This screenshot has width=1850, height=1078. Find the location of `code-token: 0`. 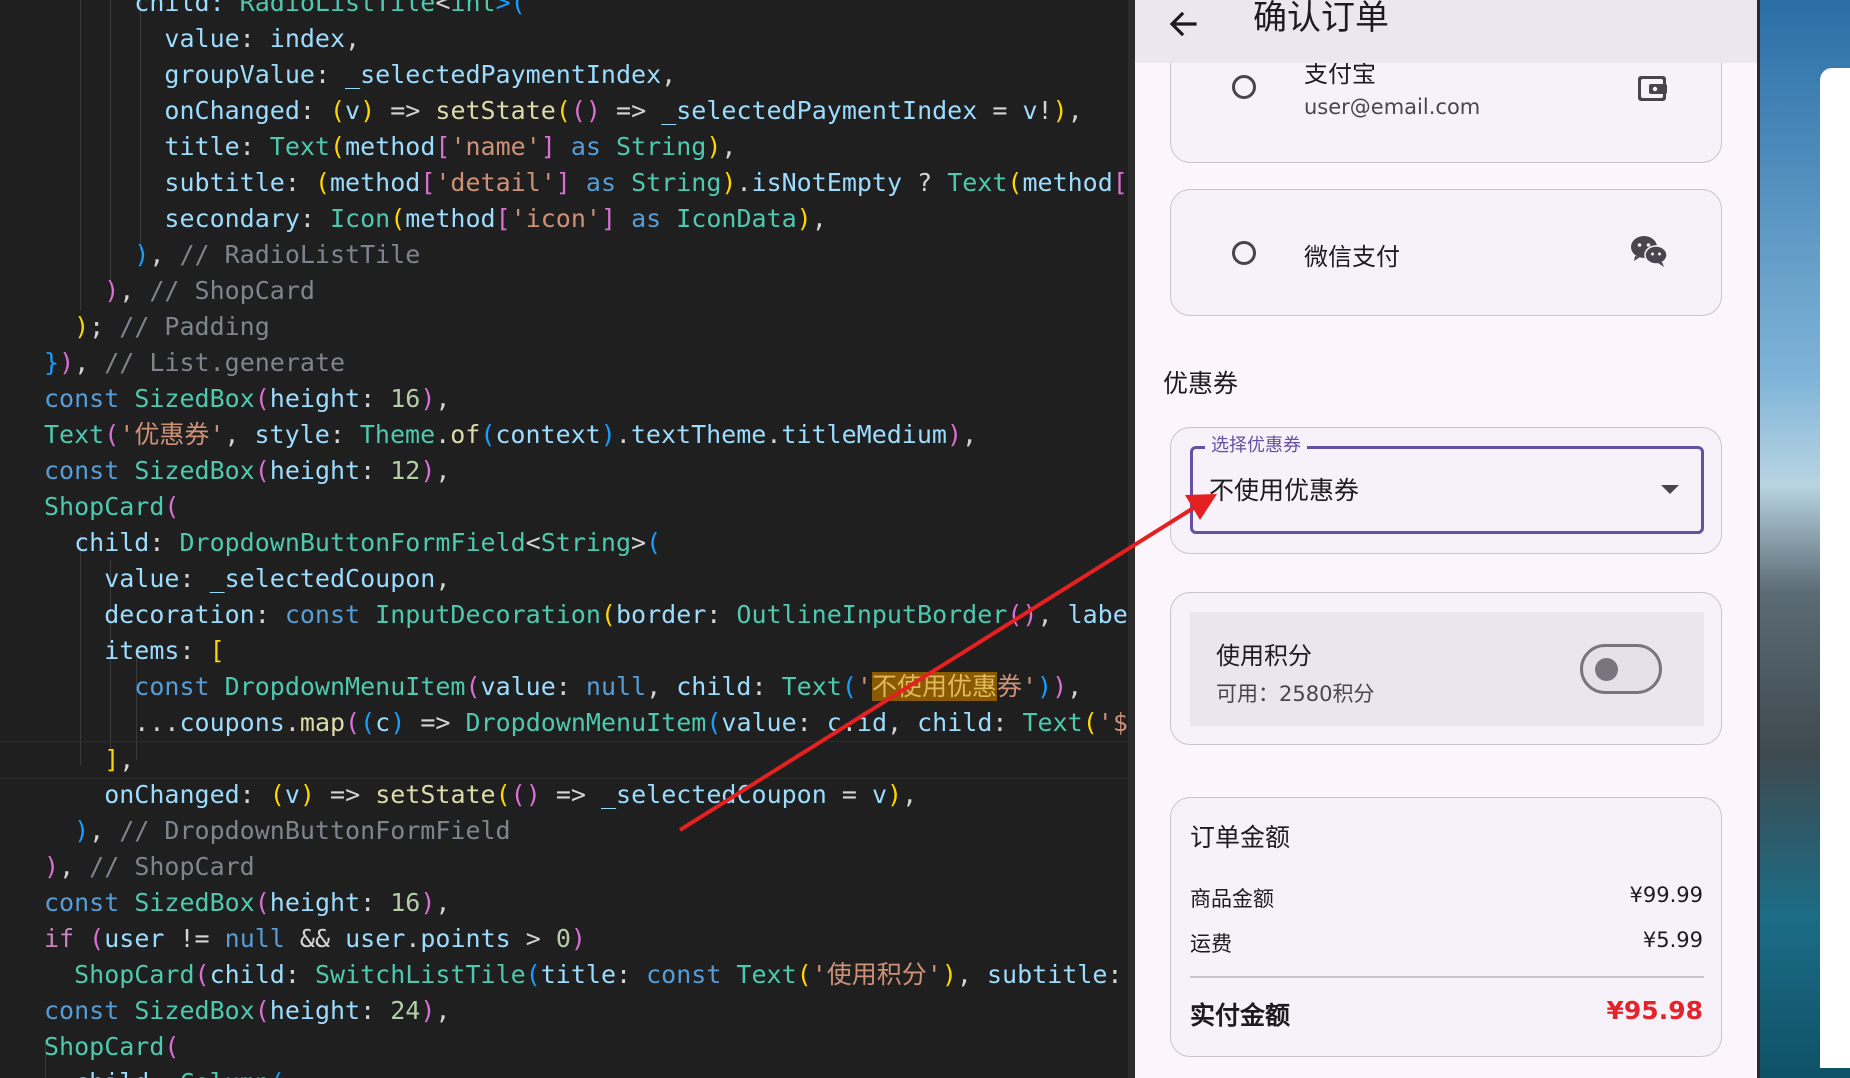

code-token: 0 is located at coordinates (563, 938).